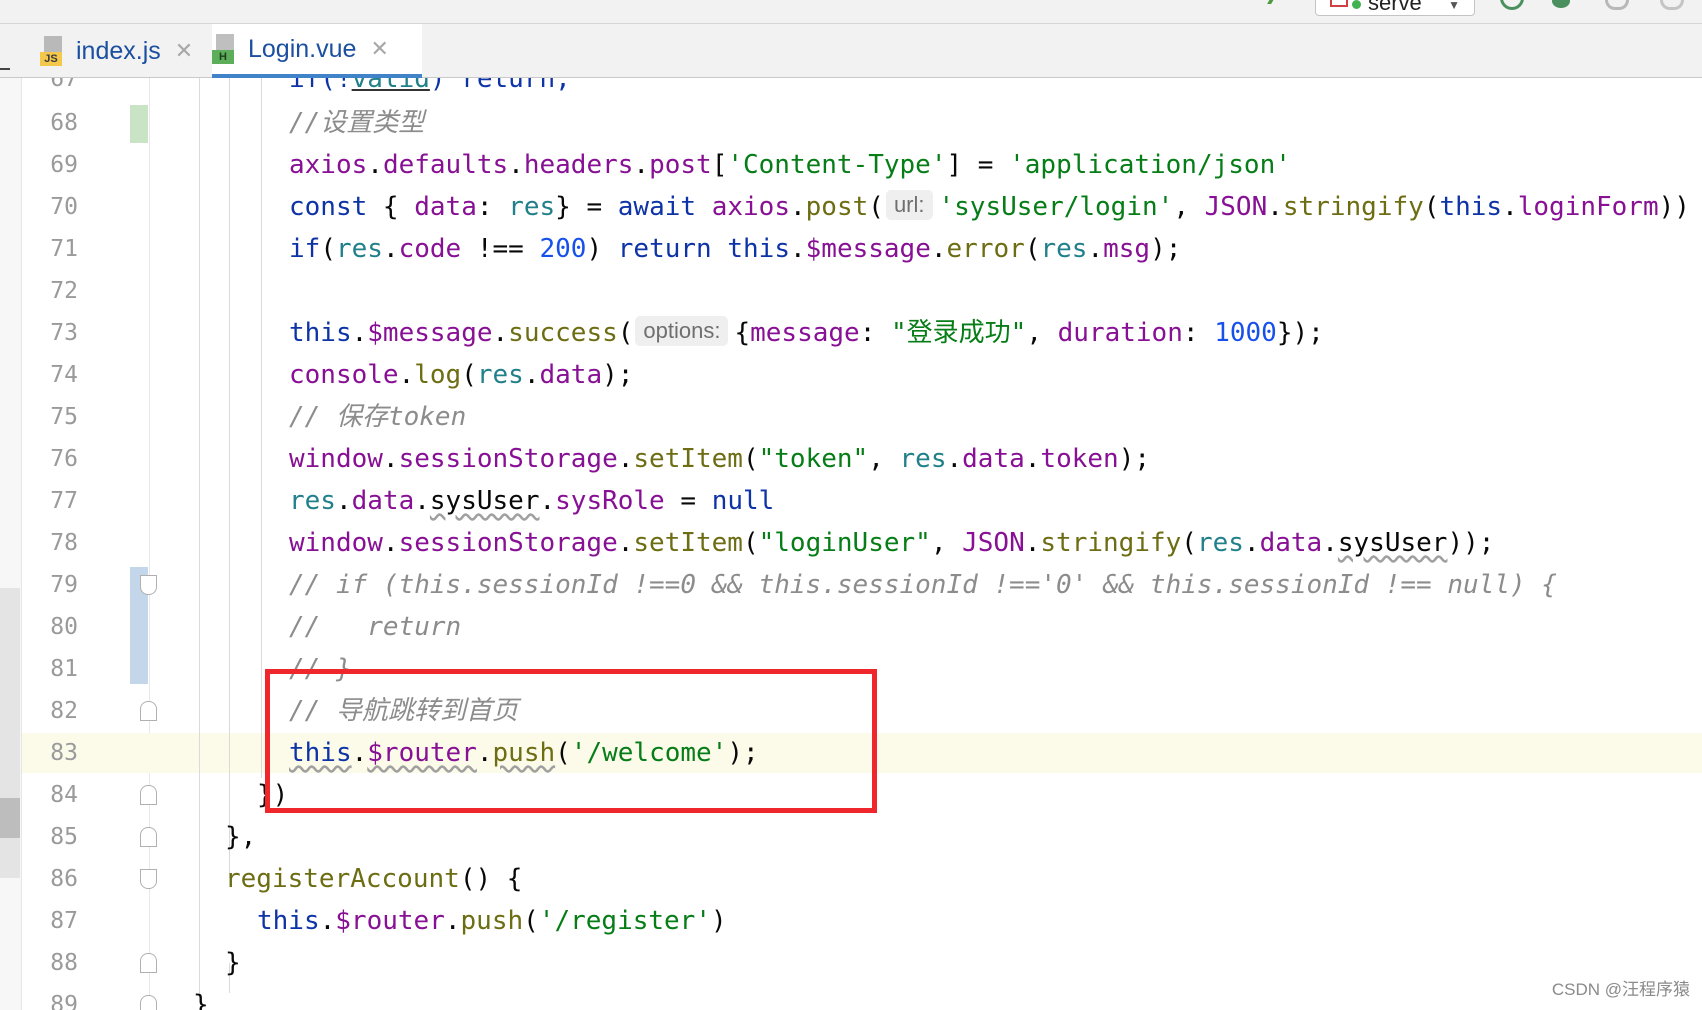 The height and width of the screenshot is (1010, 1702). I want to click on code-line: 67 if(!valid) return;, so click(310, 86).